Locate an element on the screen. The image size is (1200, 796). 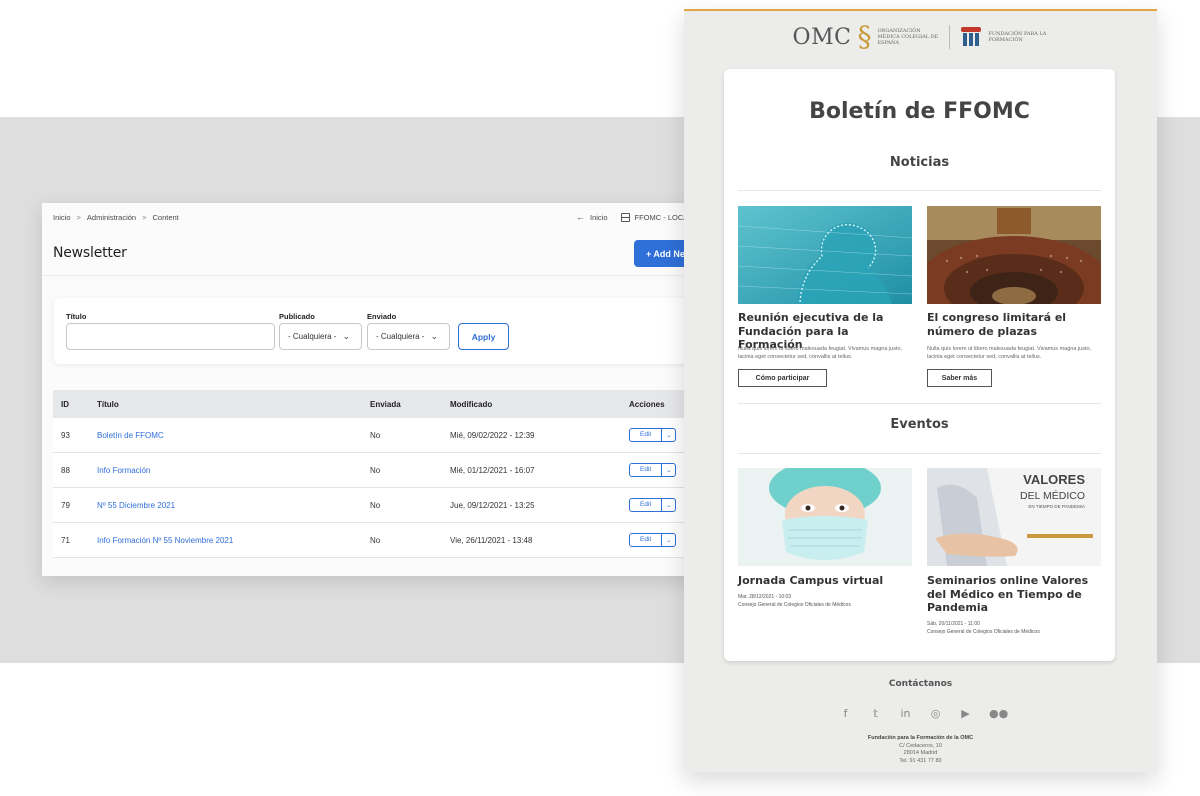
event-image-headline: VALORES is located at coordinates (1054, 479).